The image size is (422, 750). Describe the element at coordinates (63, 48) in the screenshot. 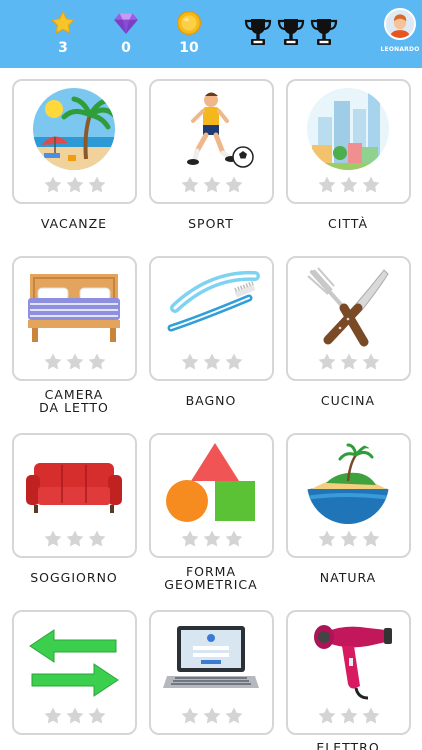

I see `stars-count: 3` at that location.